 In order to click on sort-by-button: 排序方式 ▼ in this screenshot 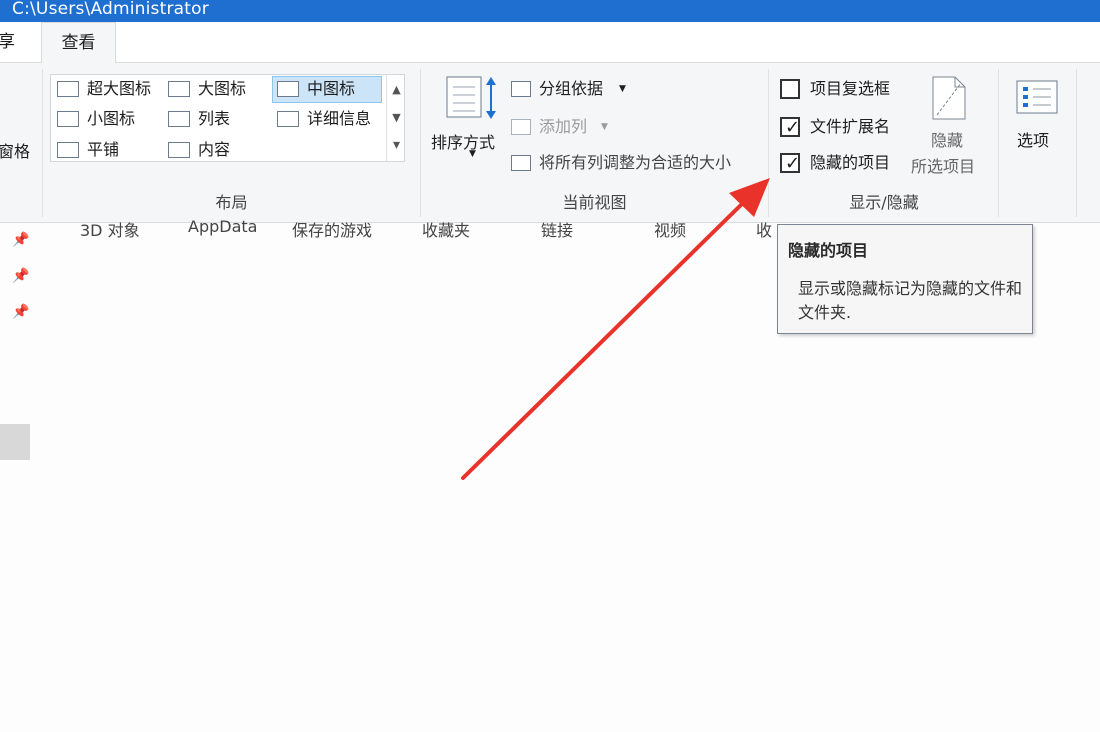, I will do `click(469, 123)`.